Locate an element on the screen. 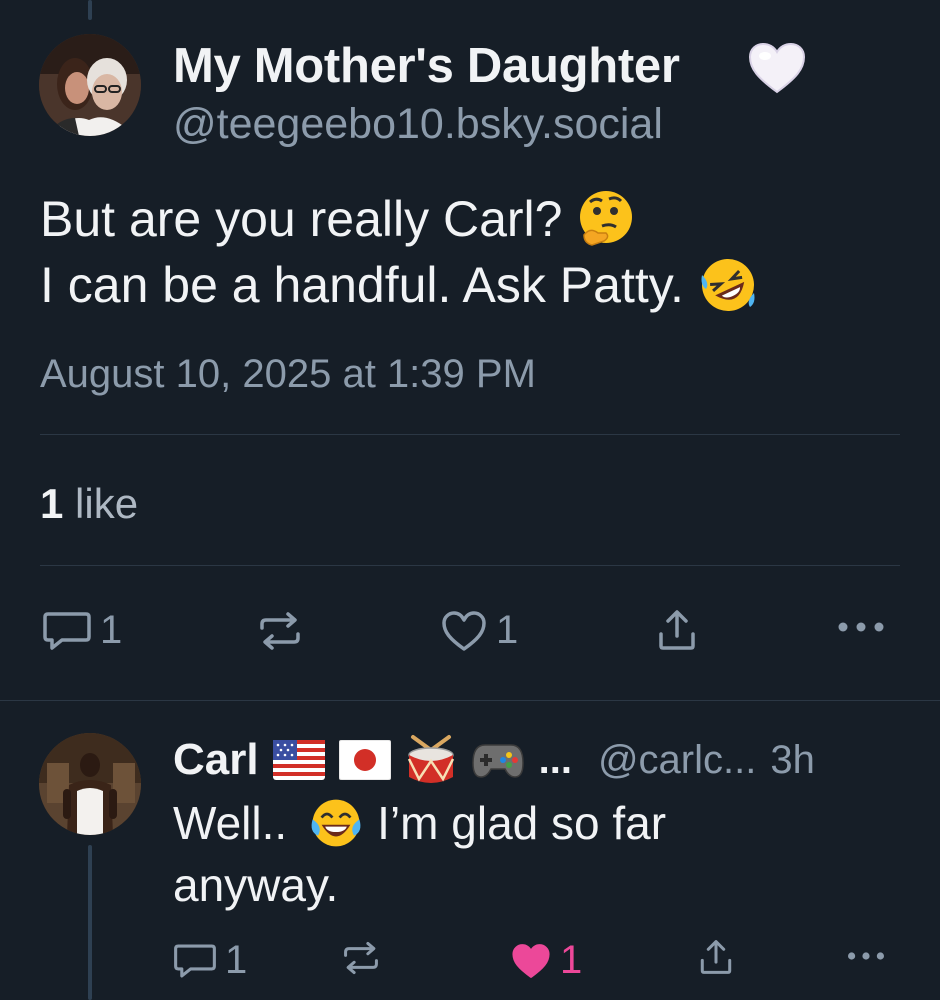 The image size is (940, 1000). japan-flag-icon is located at coordinates (364, 760).